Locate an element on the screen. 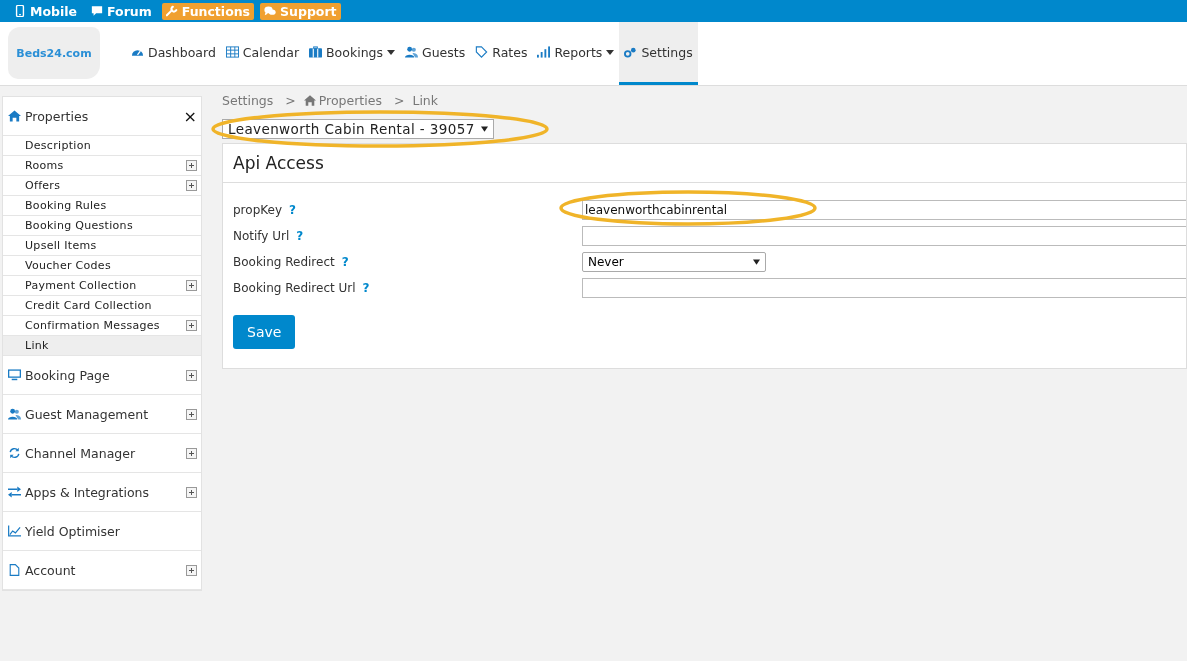 This screenshot has width=1187, height=661. sidebar-item: Offers is located at coordinates (102, 186).